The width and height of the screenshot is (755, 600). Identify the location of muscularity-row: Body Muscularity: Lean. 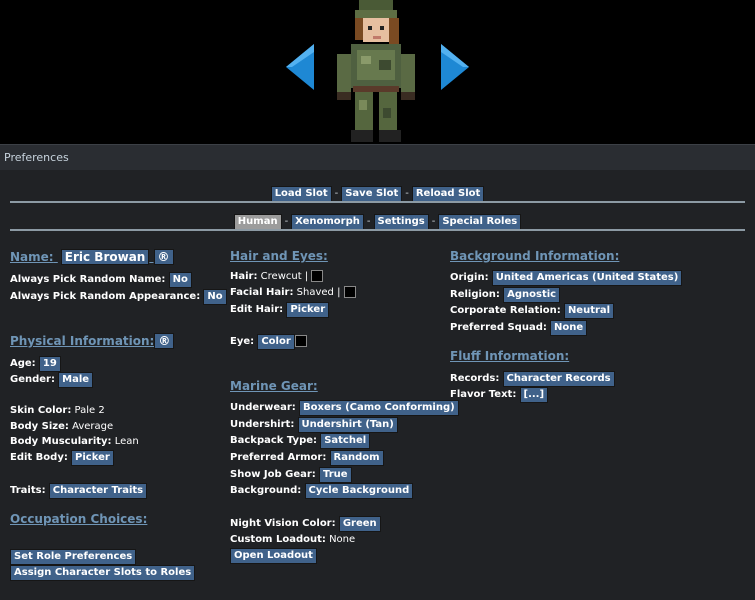
(74, 441).